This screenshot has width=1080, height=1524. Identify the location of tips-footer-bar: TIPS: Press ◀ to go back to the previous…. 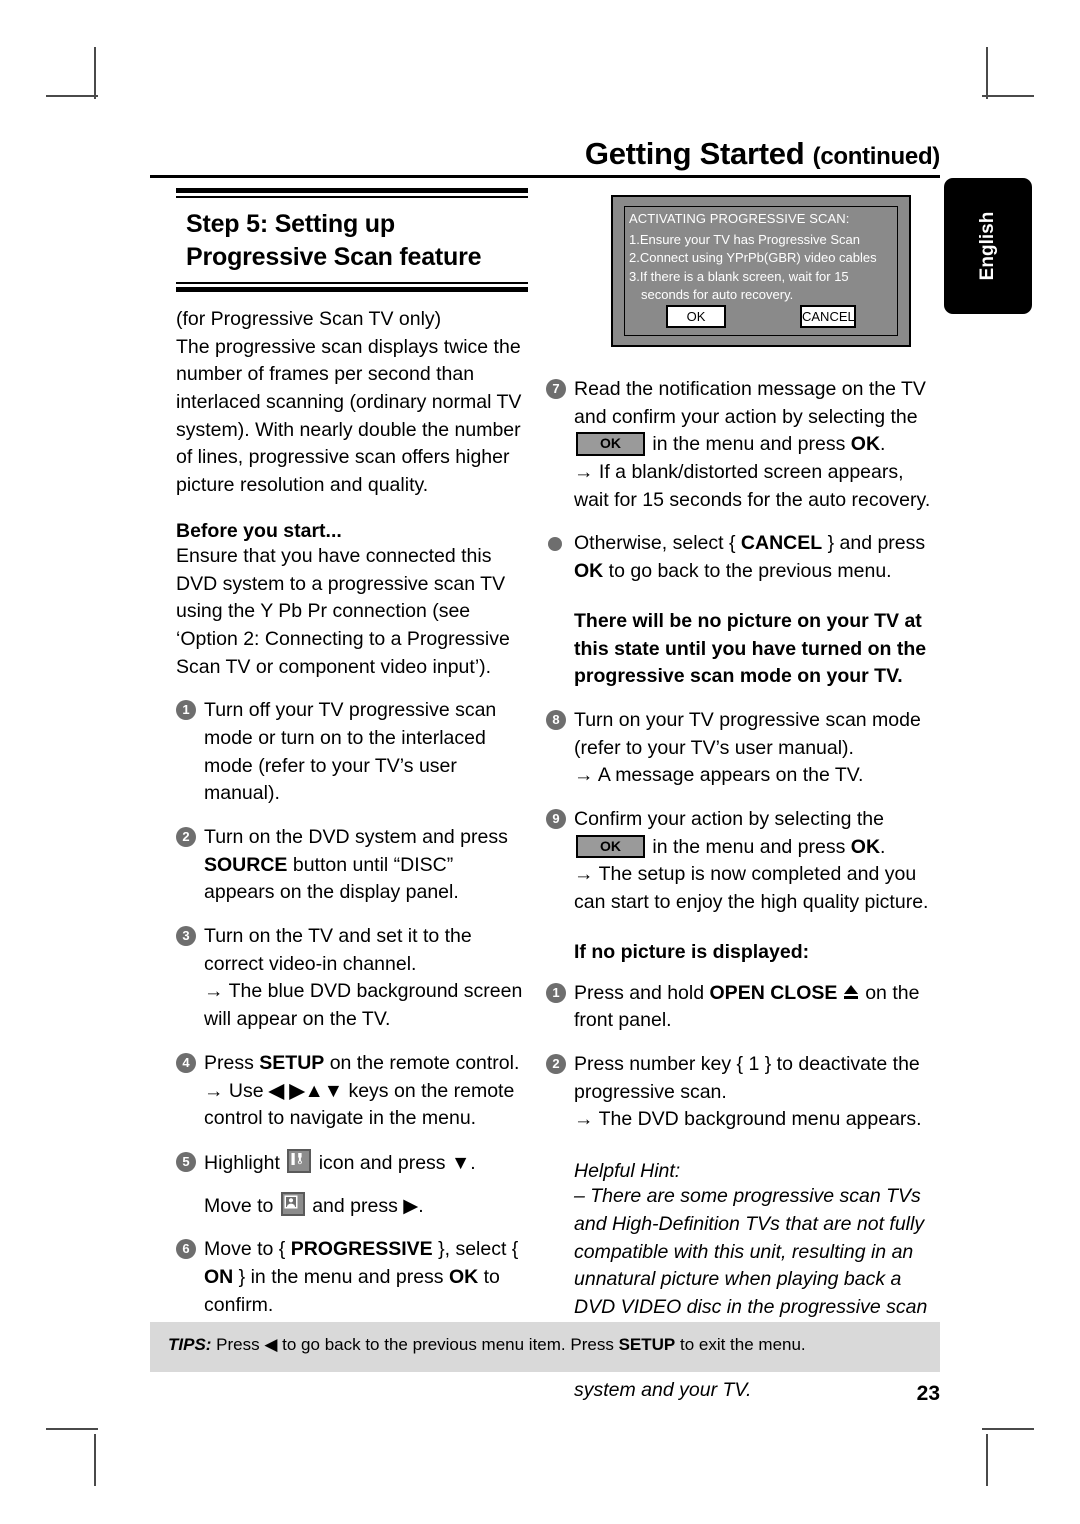
(545, 1347).